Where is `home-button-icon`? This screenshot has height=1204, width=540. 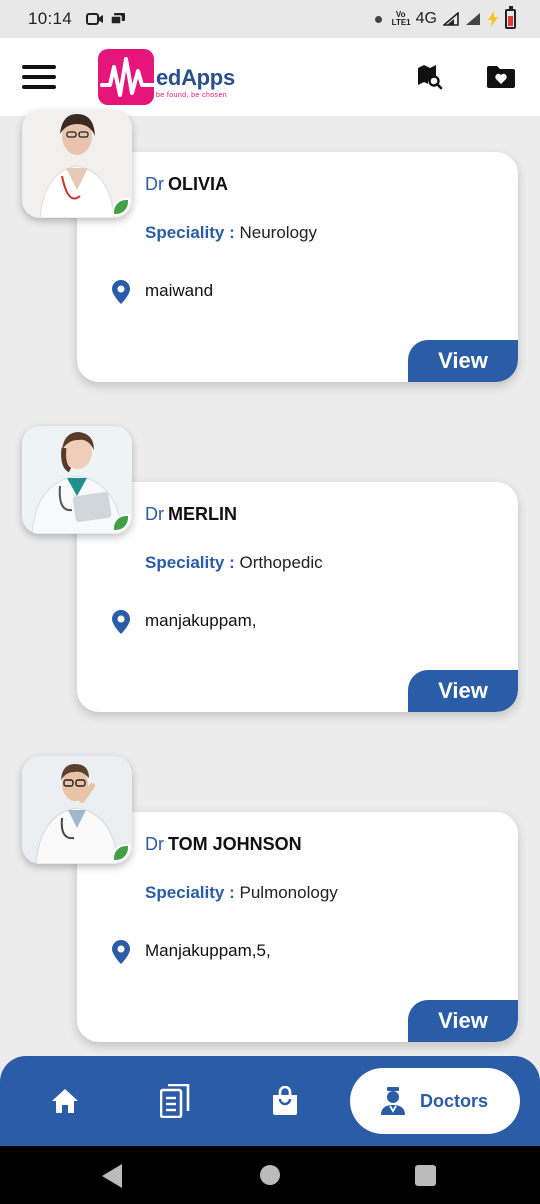
home-button-icon is located at coordinates (270, 1175).